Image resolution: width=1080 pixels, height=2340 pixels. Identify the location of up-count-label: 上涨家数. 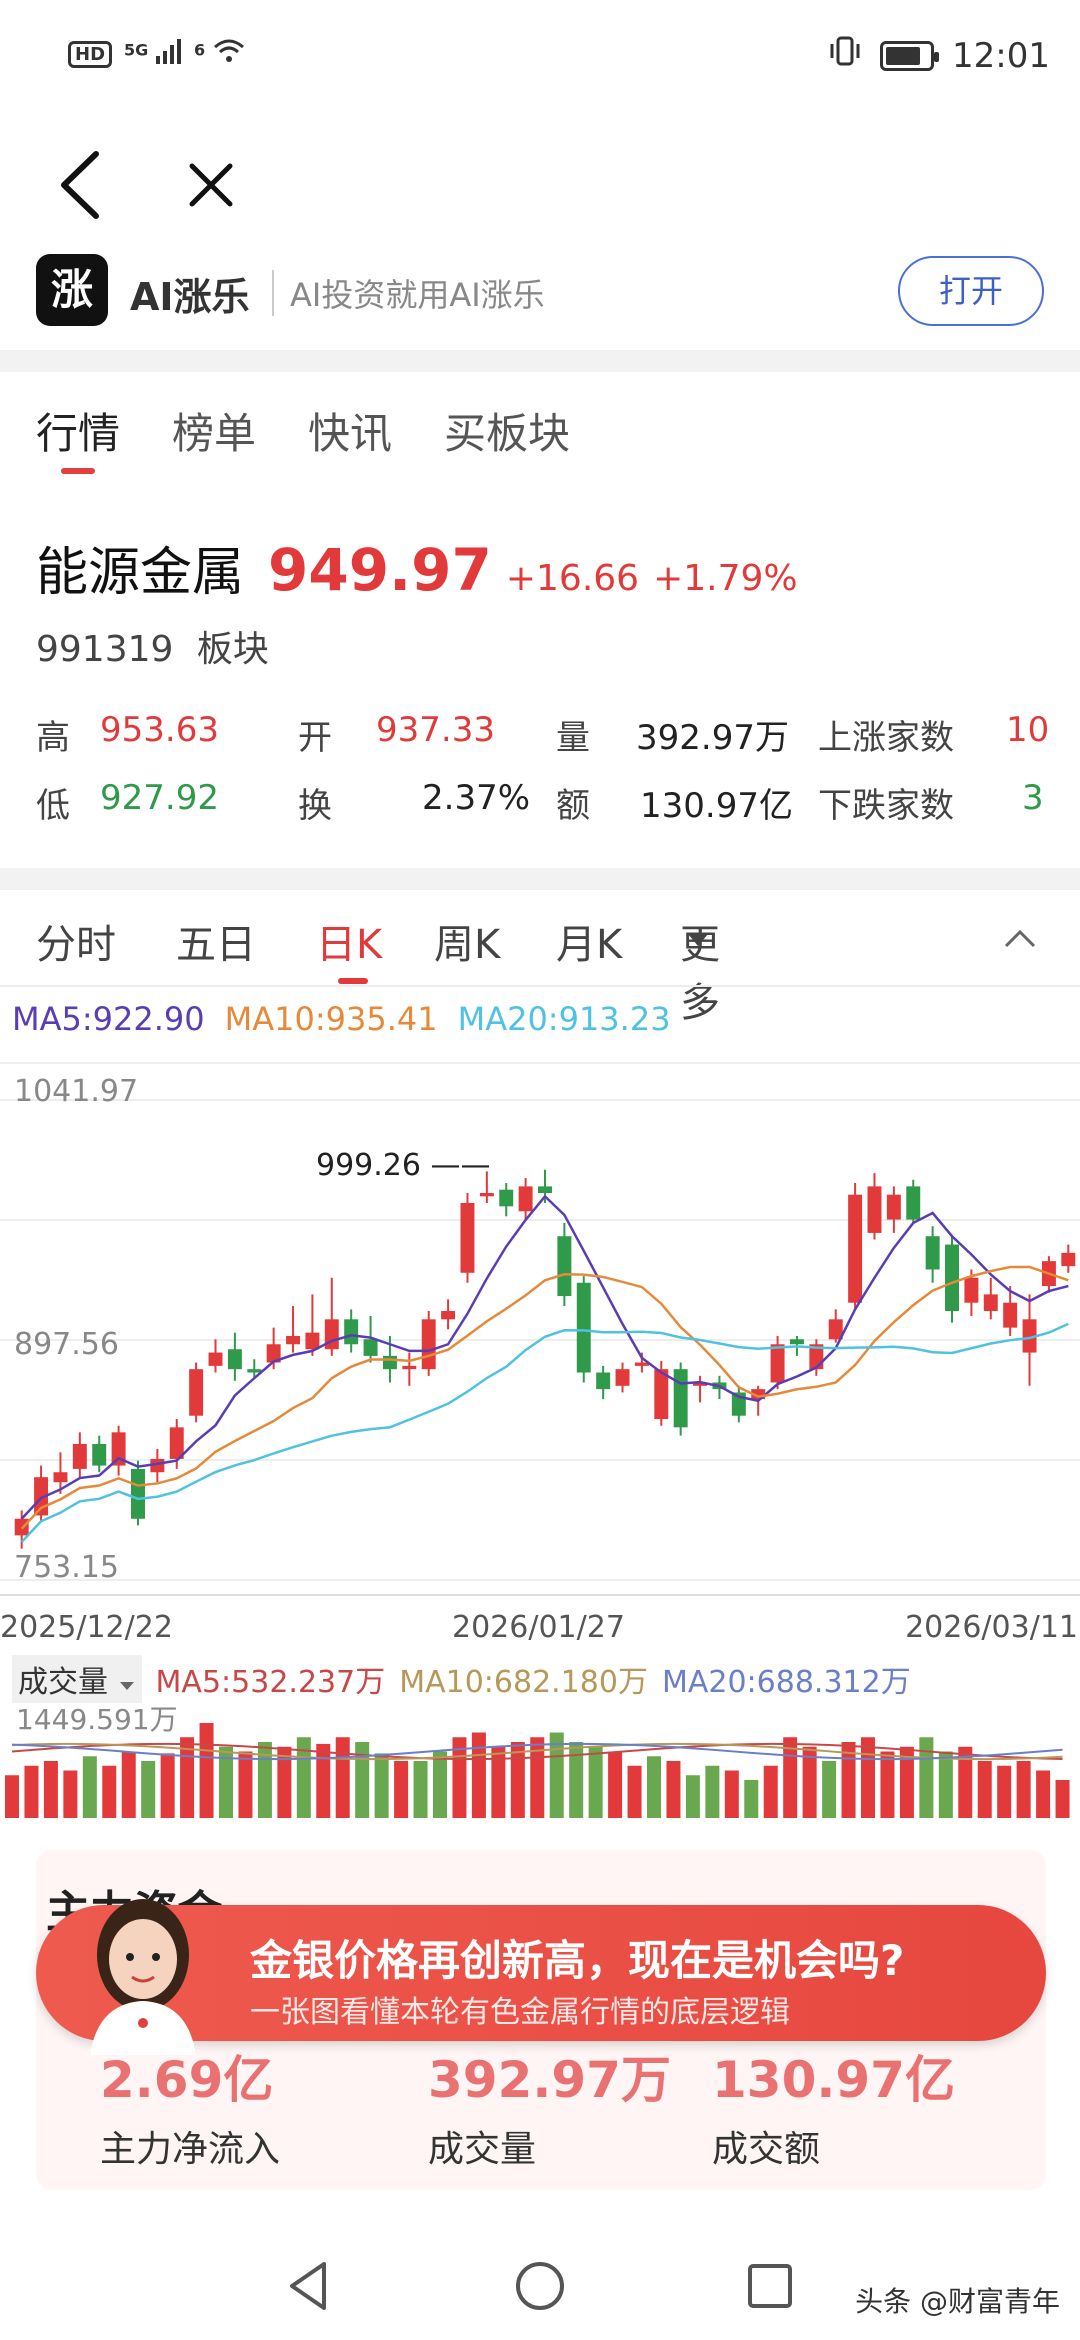
(886, 738).